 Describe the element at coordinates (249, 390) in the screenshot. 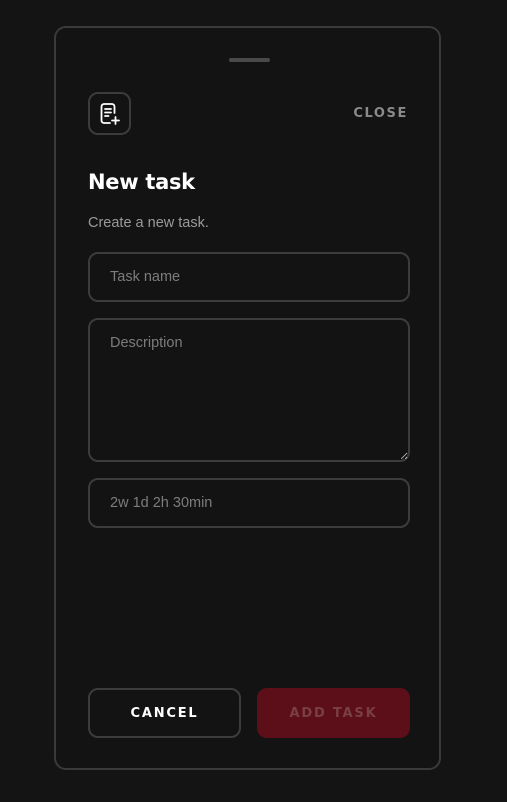

I see `description-textarea` at that location.